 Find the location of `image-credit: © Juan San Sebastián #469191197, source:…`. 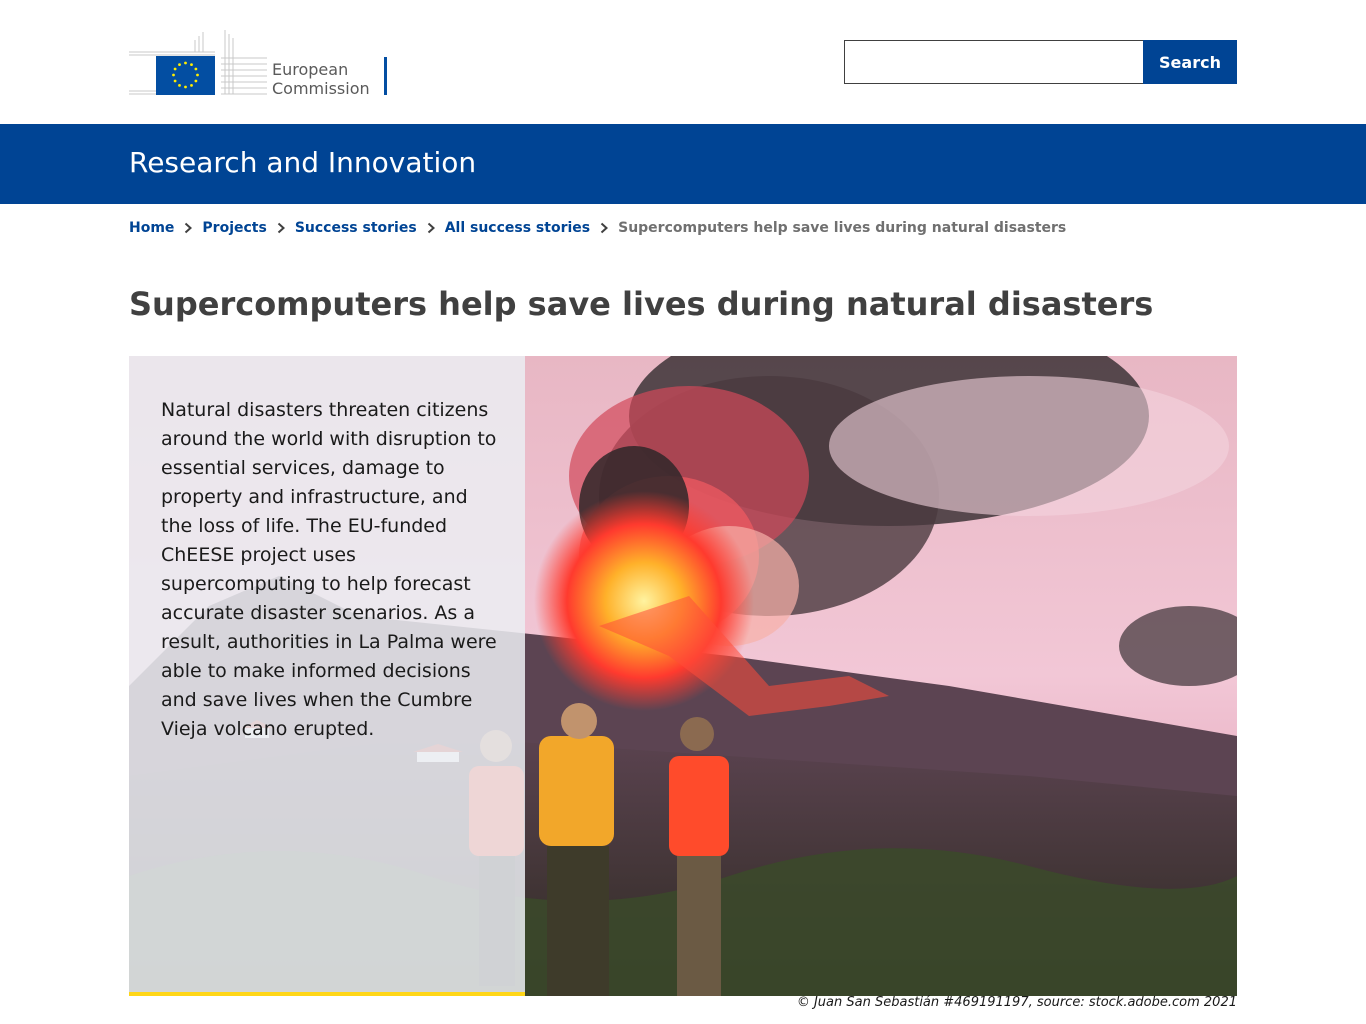

image-credit: © Juan San Sebastián #469191197, source:… is located at coordinates (1016, 1002).